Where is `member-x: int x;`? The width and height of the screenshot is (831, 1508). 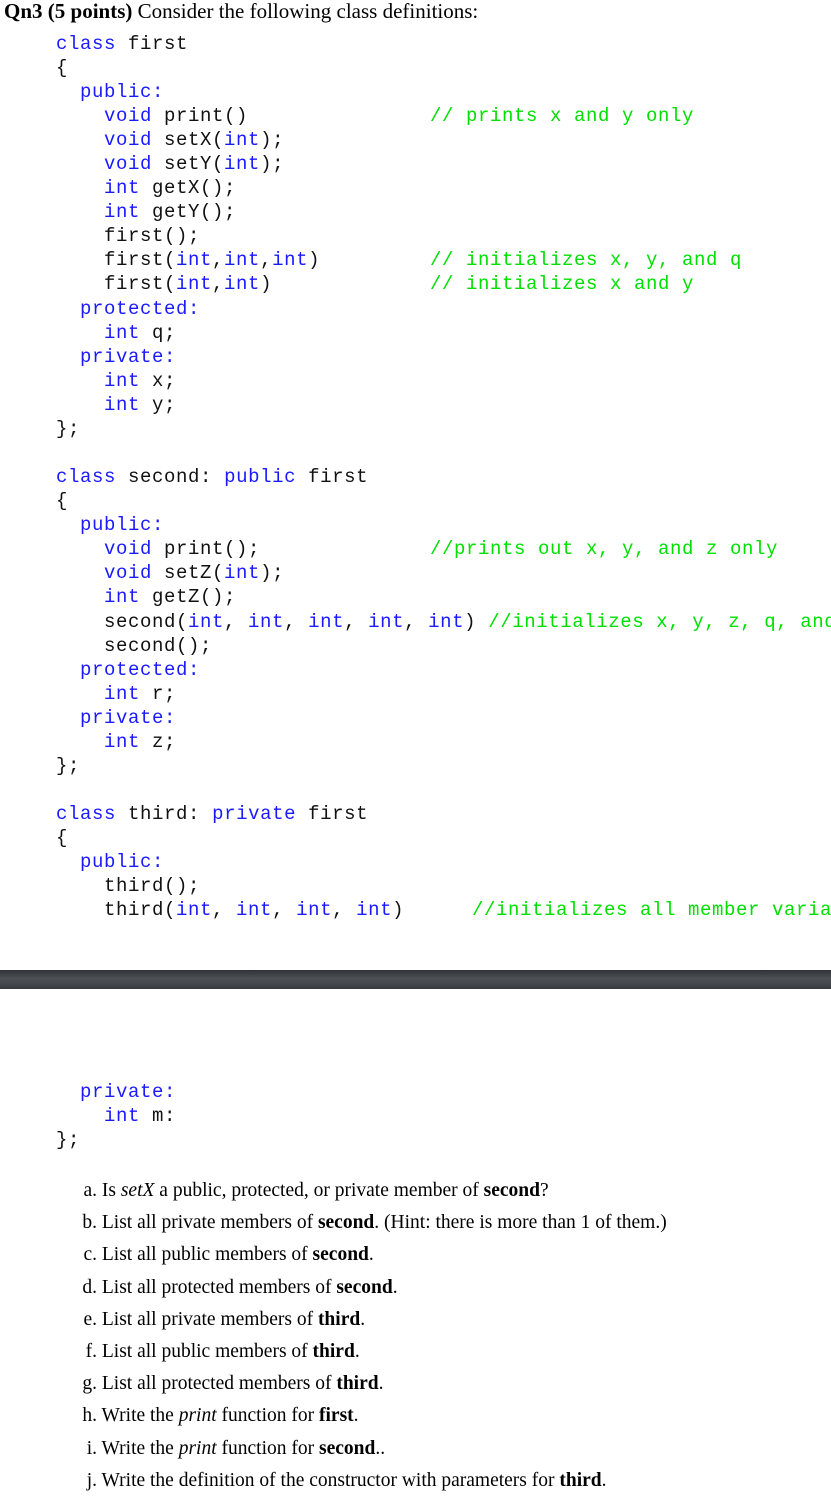
member-x: int x; is located at coordinates (140, 381).